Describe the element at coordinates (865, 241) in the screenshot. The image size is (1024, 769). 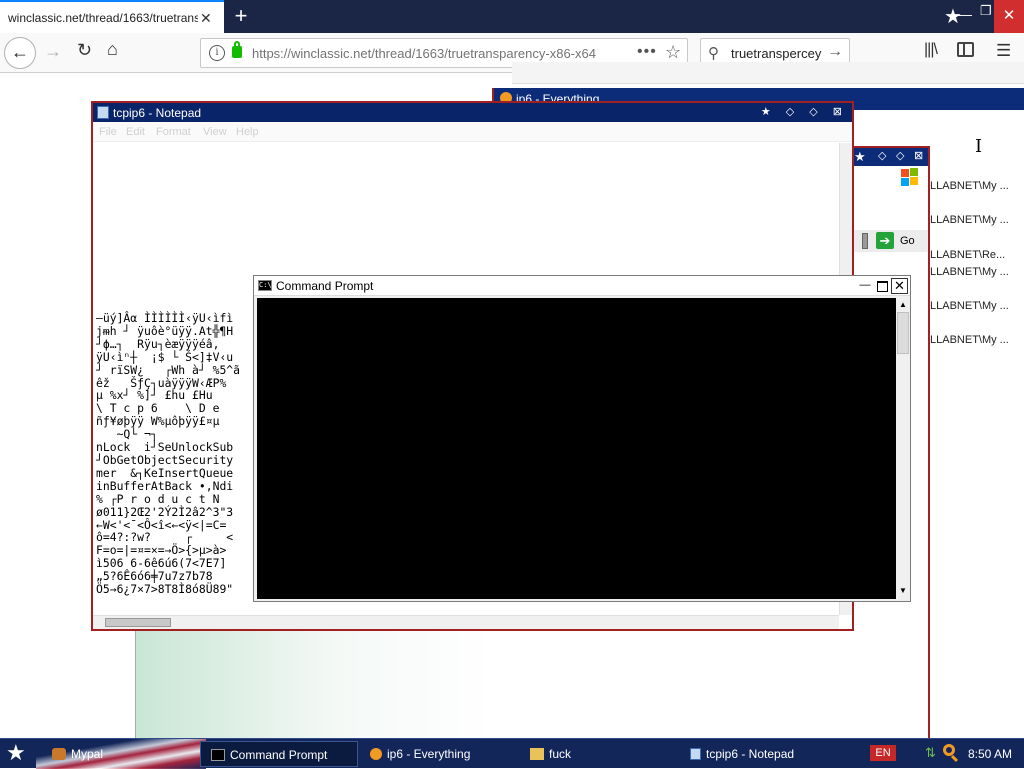
I see `toolbar-grip` at that location.